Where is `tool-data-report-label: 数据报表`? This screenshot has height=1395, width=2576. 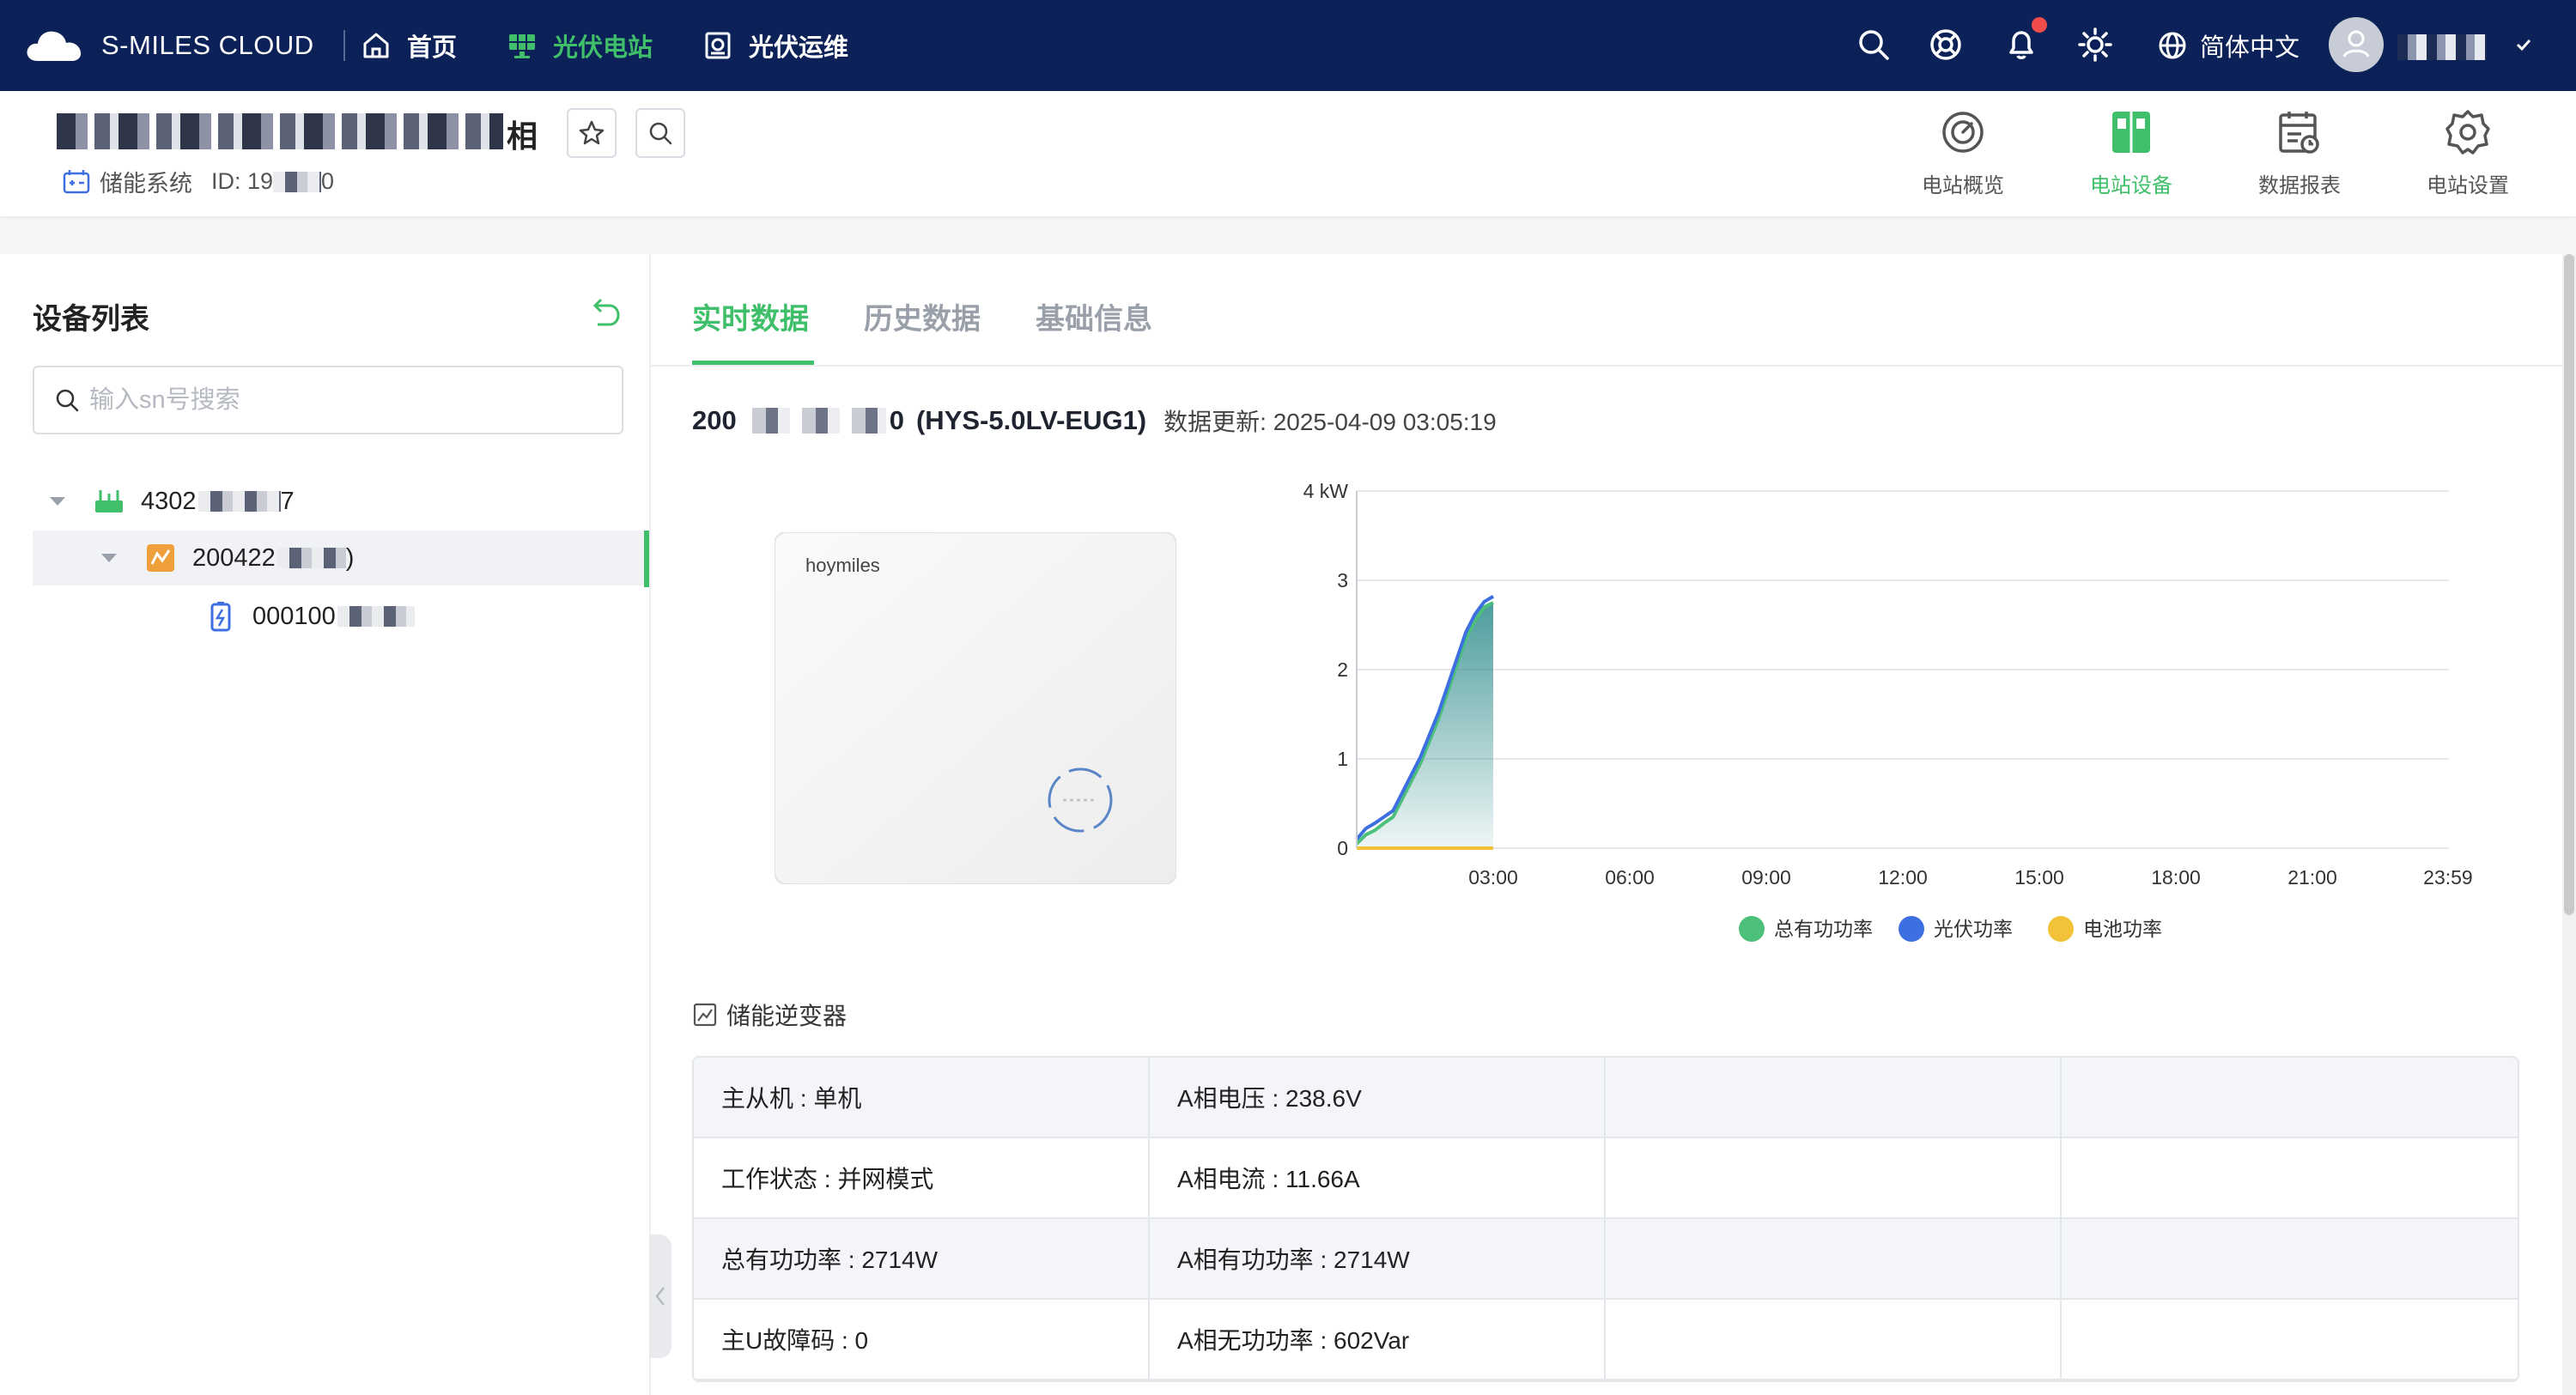
tool-data-report-label: 数据报表 is located at coordinates (2299, 185).